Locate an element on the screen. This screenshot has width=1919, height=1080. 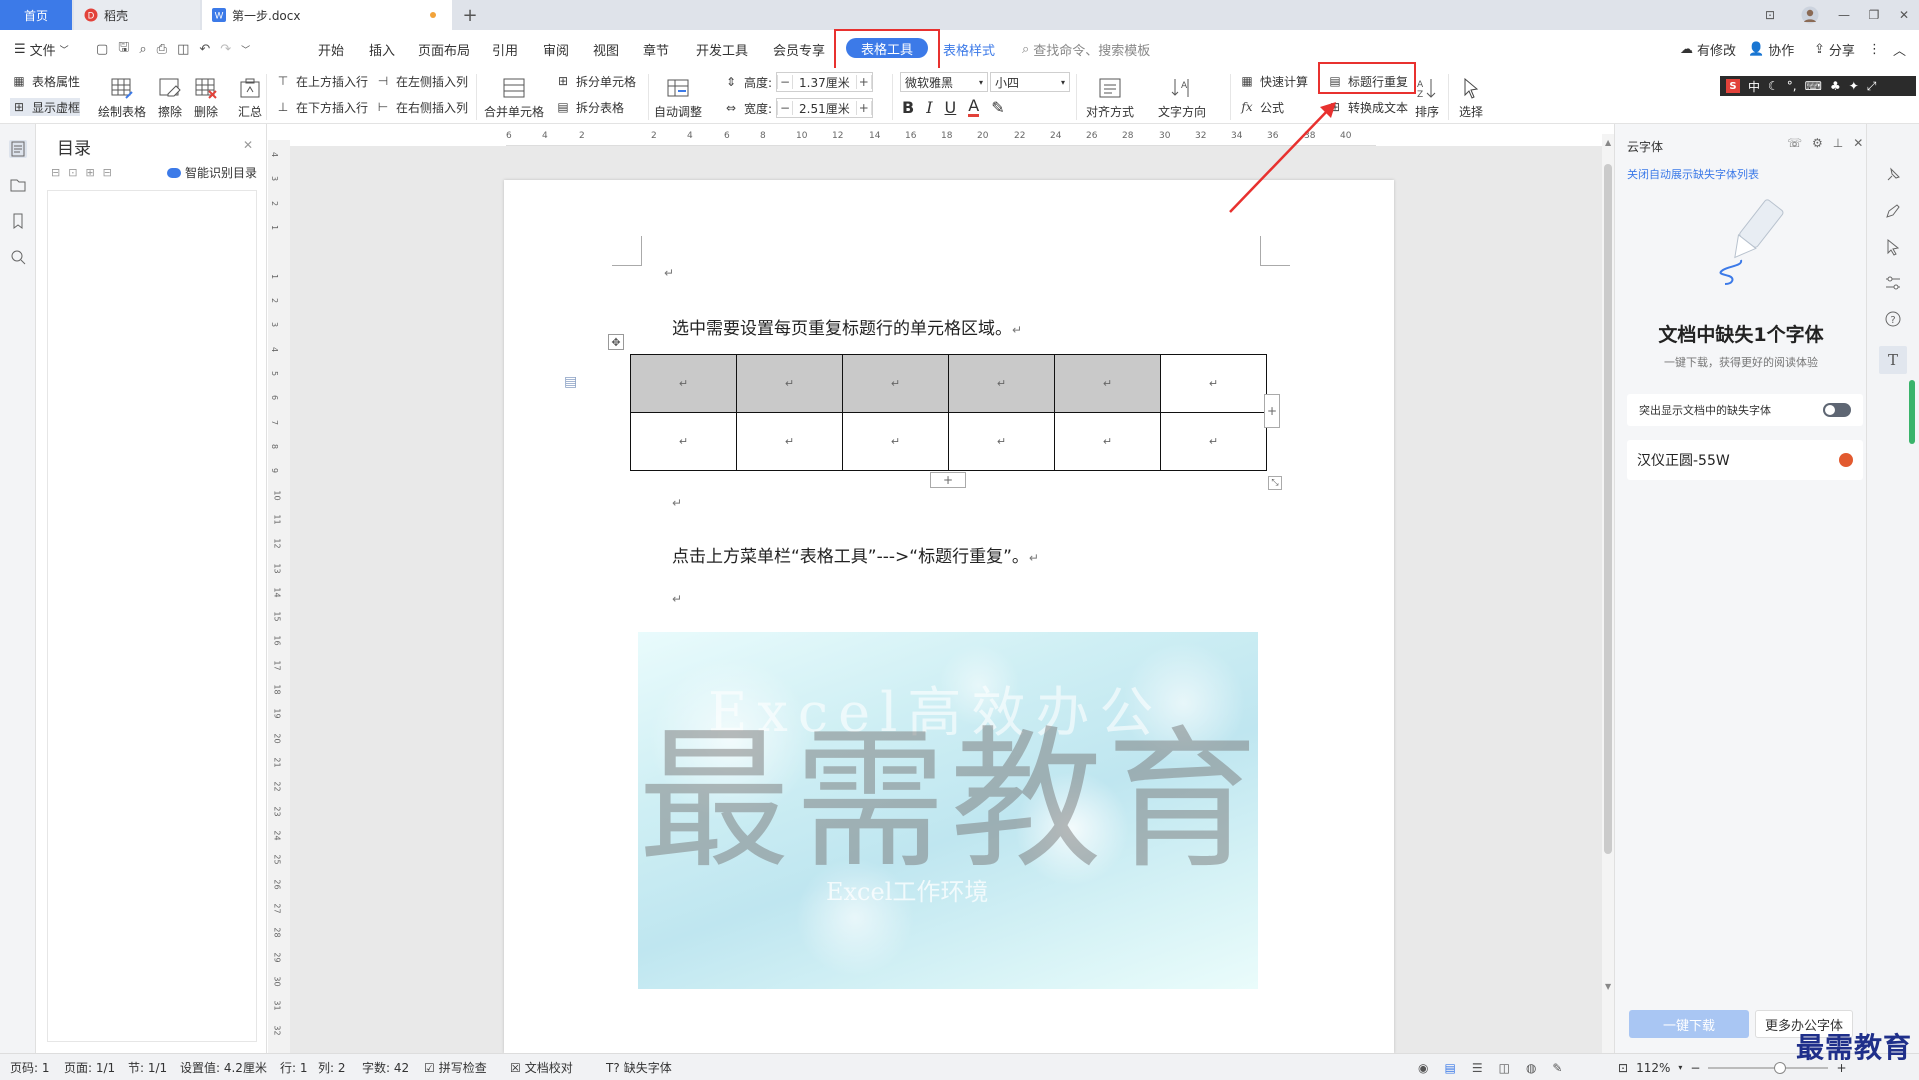
reading-view-icon: ◫ is located at coordinates (1504, 1068).